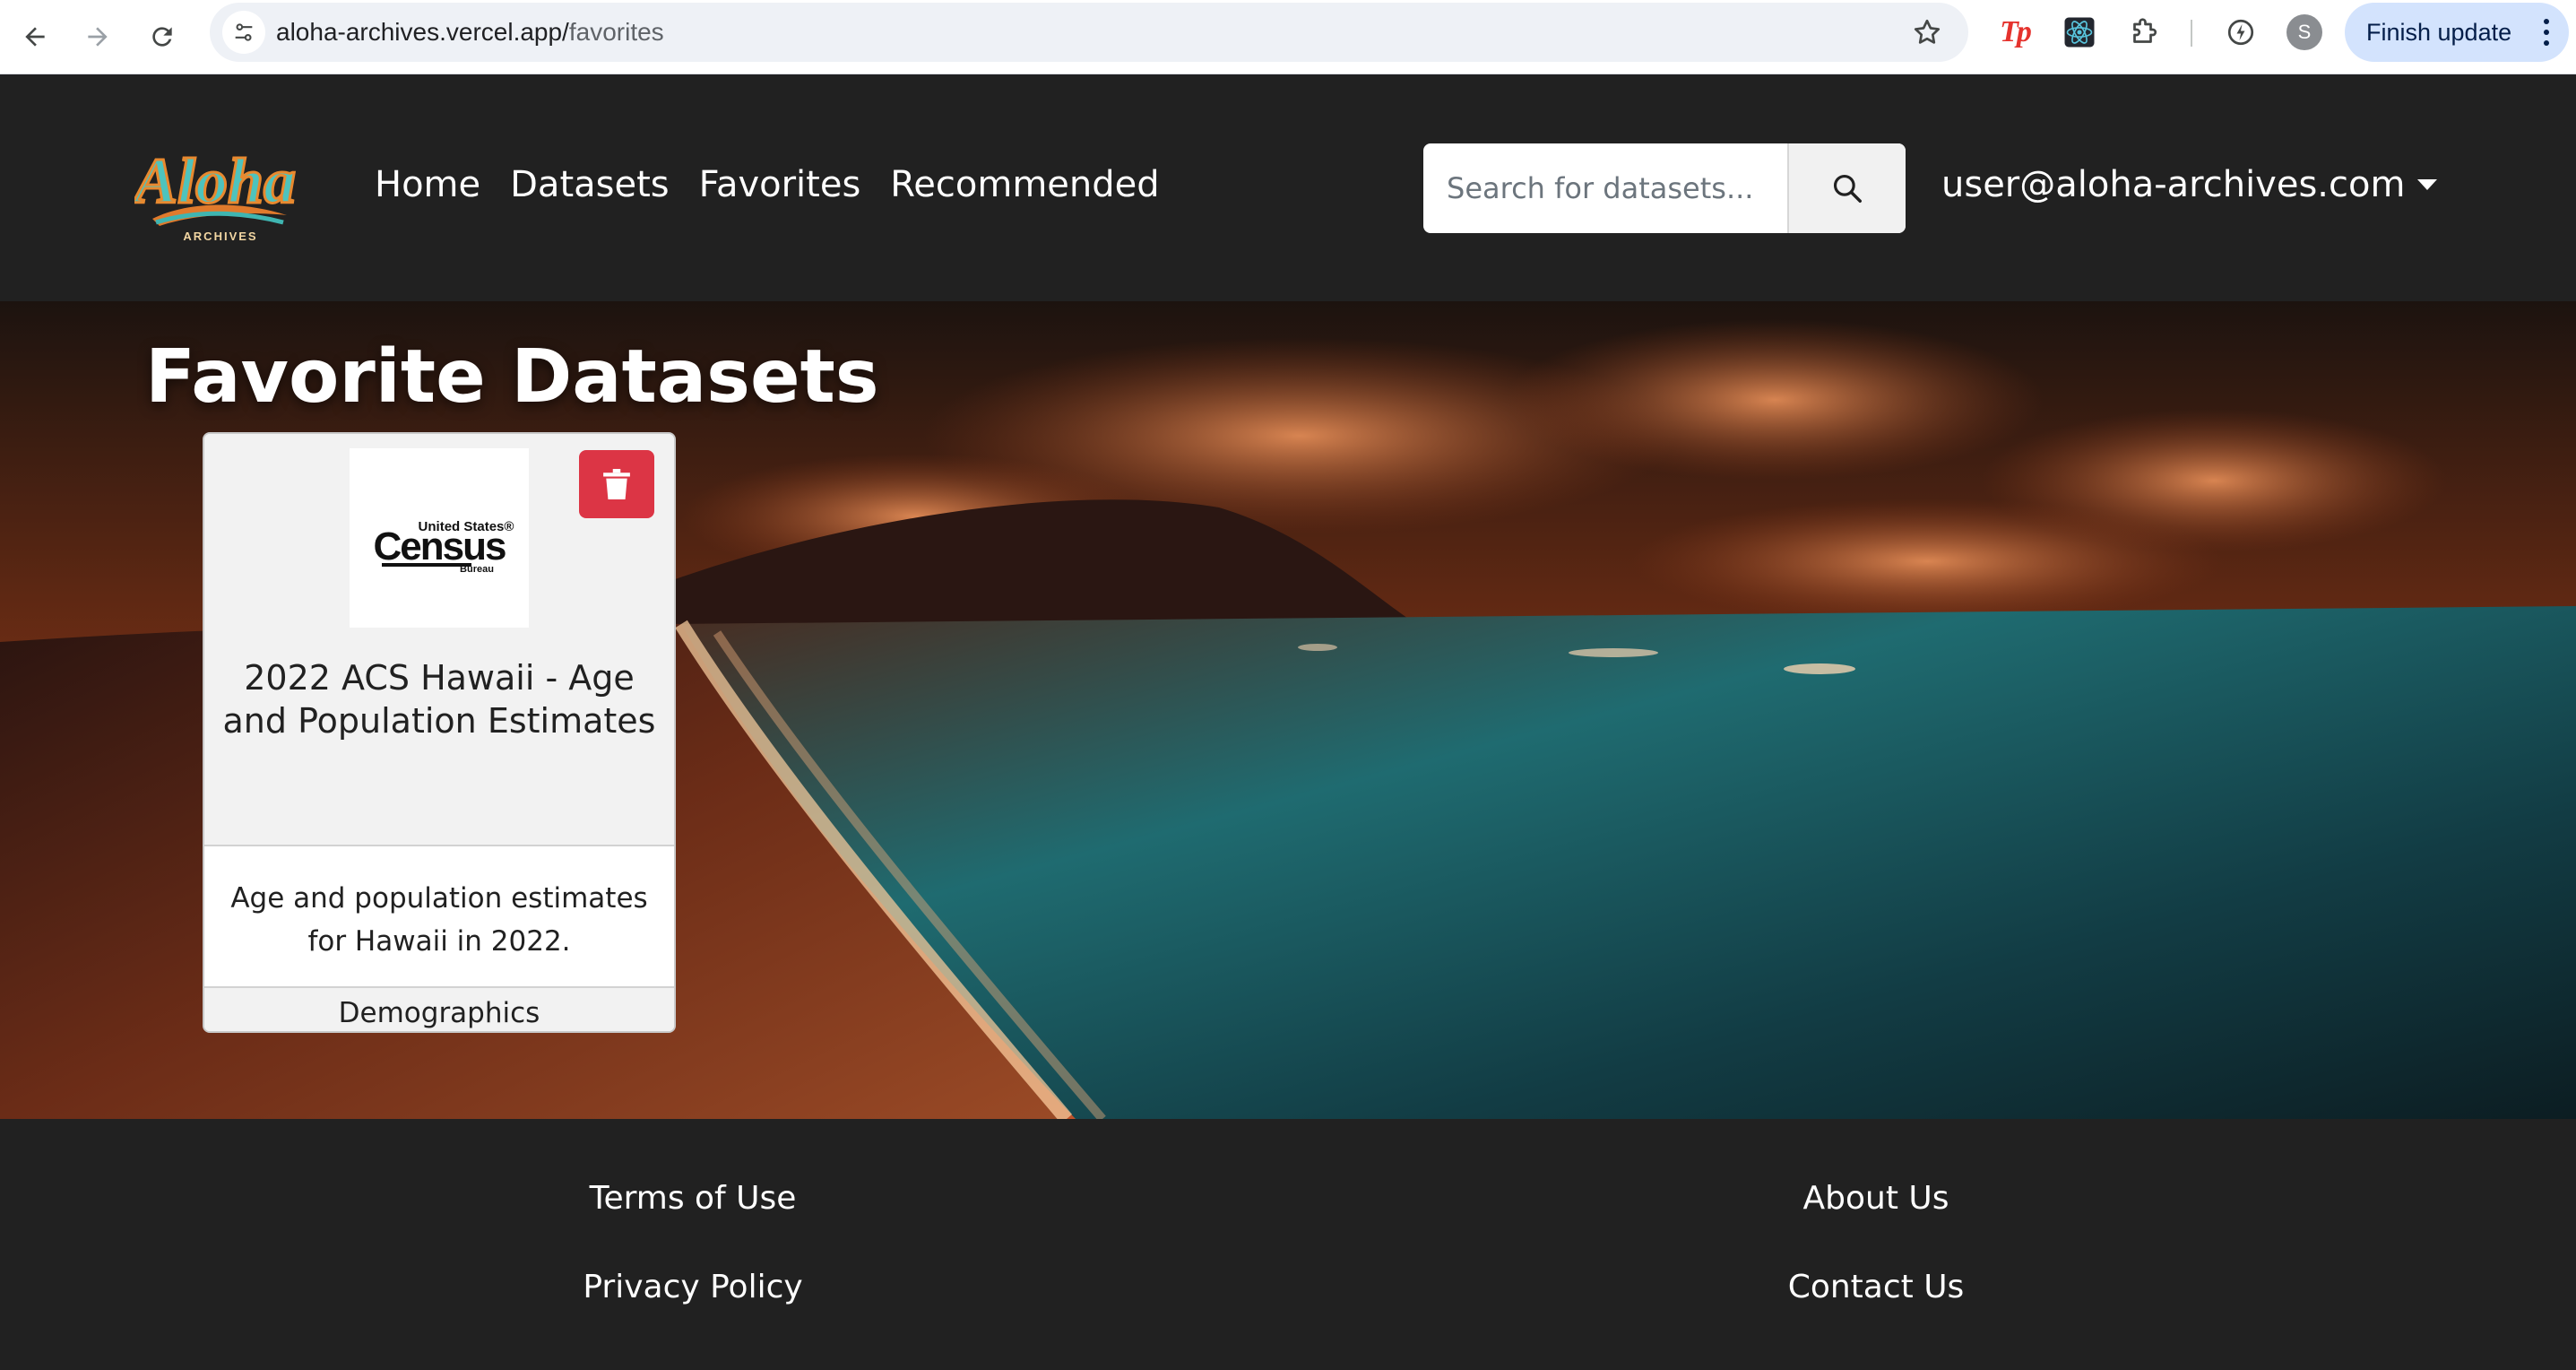 The width and height of the screenshot is (2576, 1370). I want to click on reload-icon, so click(162, 37).